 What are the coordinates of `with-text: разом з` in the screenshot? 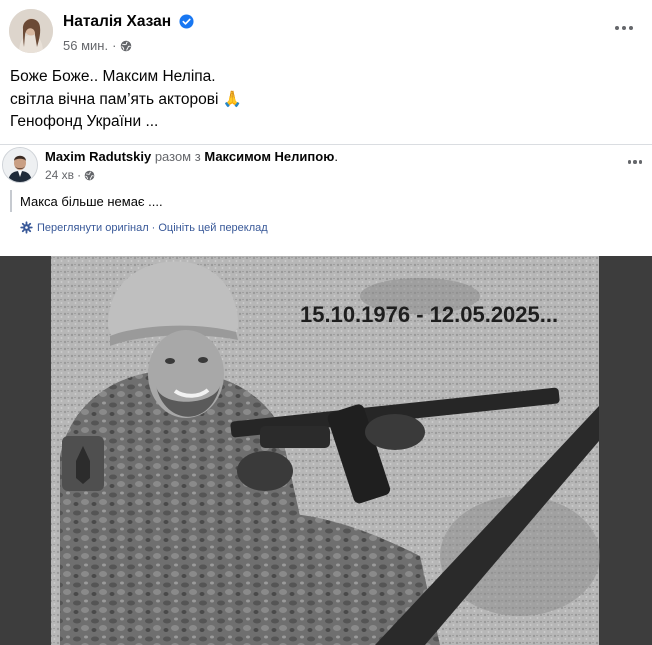 It's located at (177, 156).